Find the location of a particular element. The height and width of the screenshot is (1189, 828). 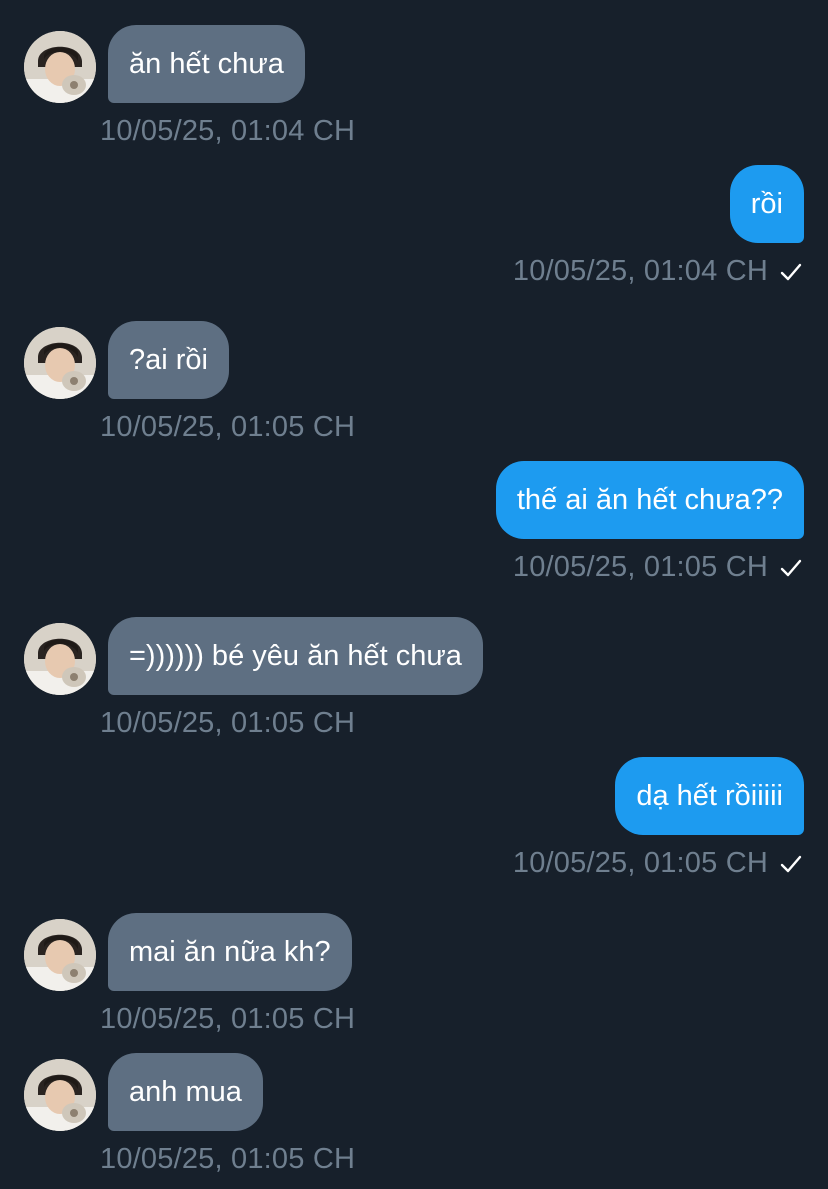

message-bubble: mai ăn nữa kh? is located at coordinates (230, 952).